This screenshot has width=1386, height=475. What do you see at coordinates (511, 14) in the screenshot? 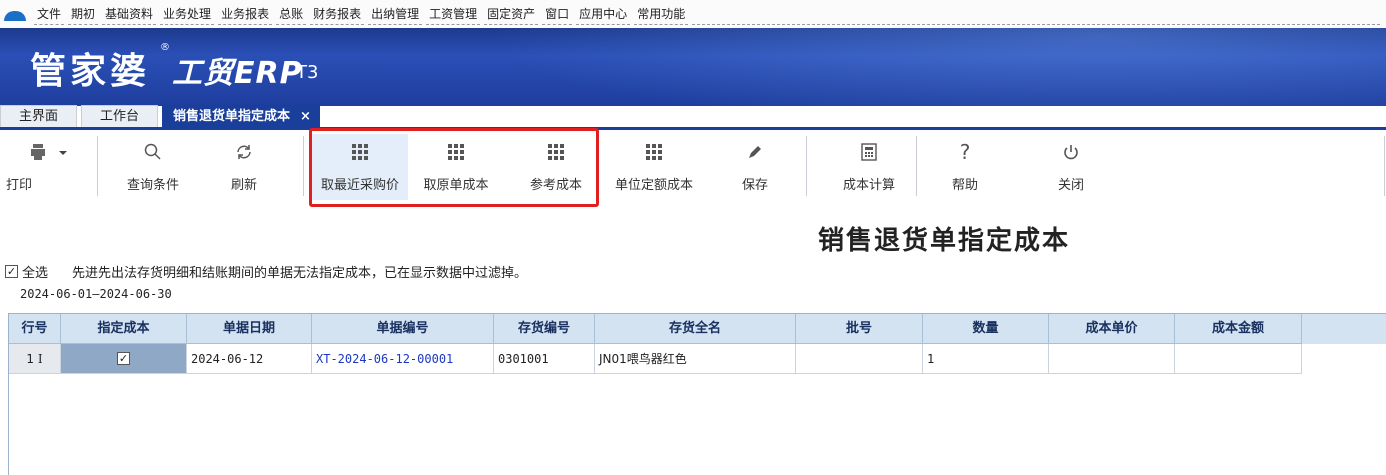
I see `menu-fixed-assets: 固定资产` at bounding box center [511, 14].